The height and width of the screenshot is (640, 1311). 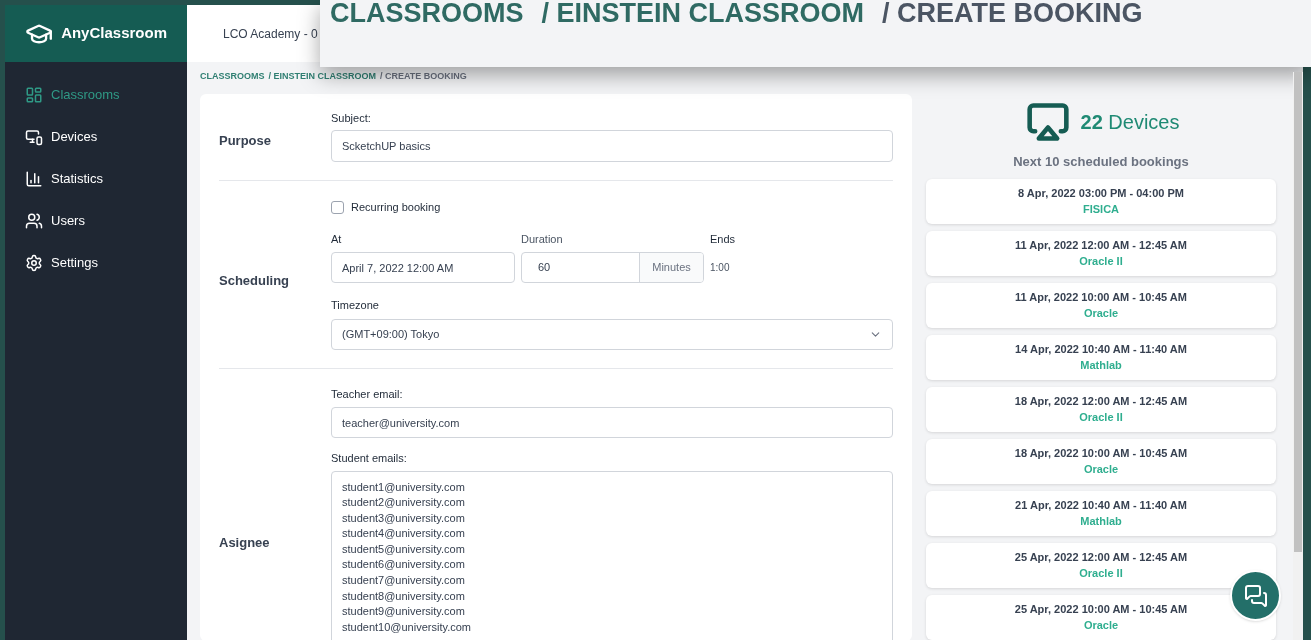 What do you see at coordinates (351, 118) in the screenshot?
I see `field-label: Subject:` at bounding box center [351, 118].